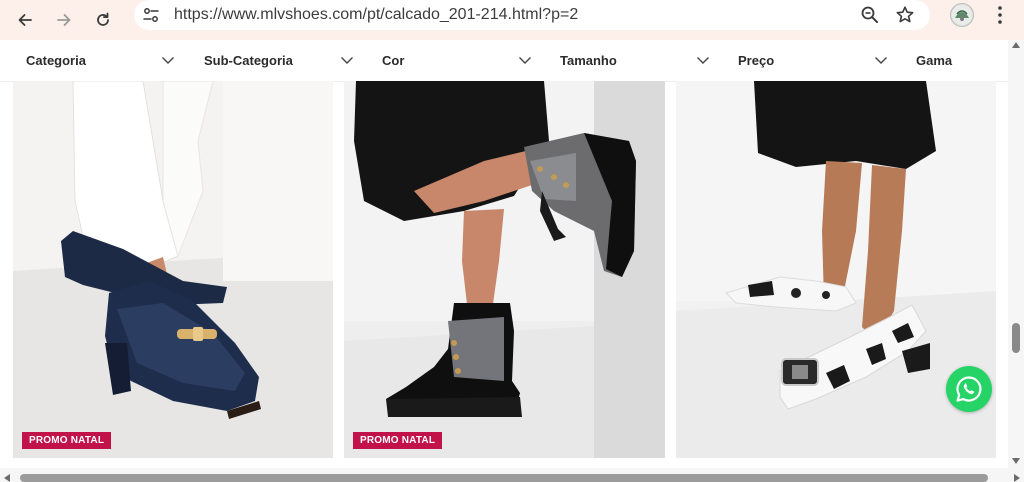 The height and width of the screenshot is (482, 1024). I want to click on filter-sub-categoria: Sub-Categoria, so click(248, 60).